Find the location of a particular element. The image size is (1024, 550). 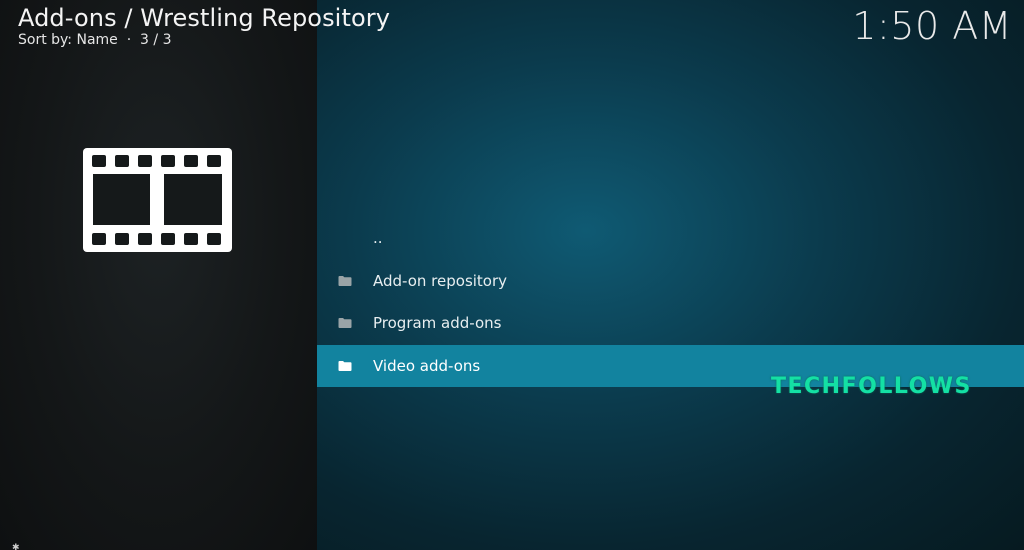

settings-icon: ✱ is located at coordinates (16, 546).